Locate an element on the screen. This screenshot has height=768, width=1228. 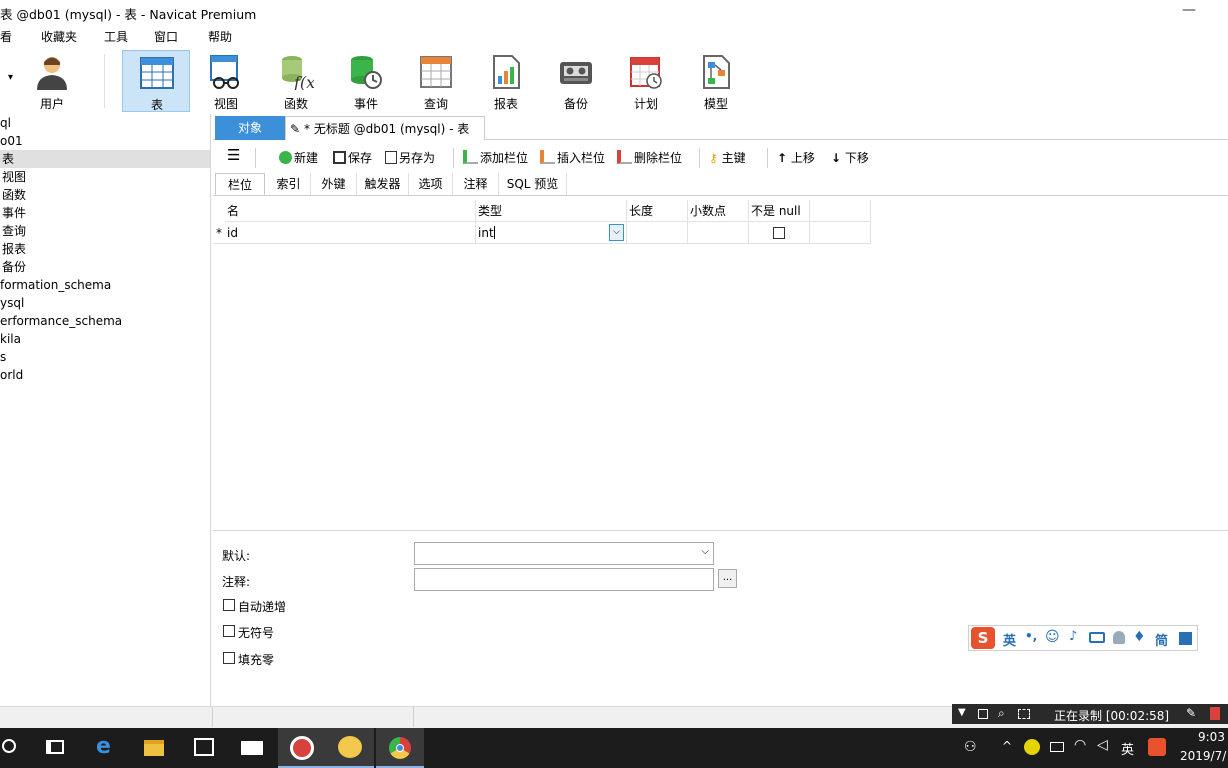
menu-window: 窗口 is located at coordinates (166, 36).